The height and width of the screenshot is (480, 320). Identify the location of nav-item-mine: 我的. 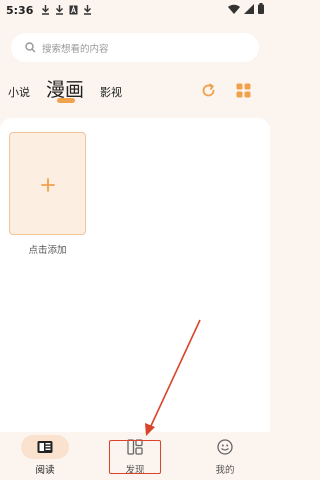
(225, 456).